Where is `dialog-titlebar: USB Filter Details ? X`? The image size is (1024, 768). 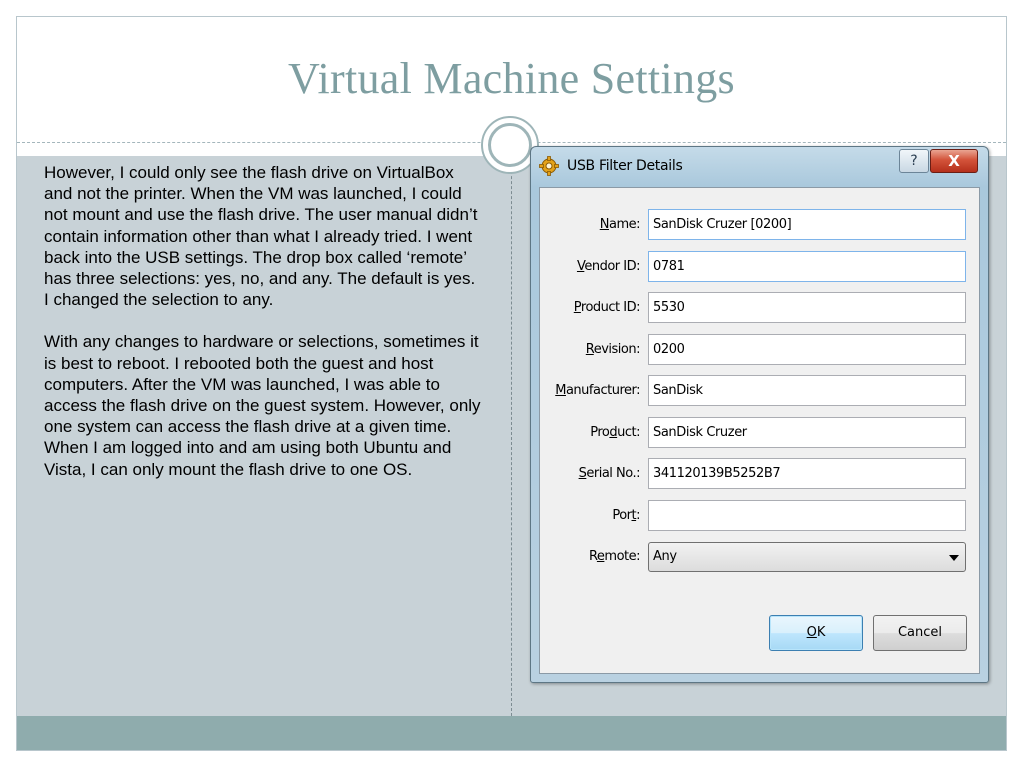 dialog-titlebar: USB Filter Details ? X is located at coordinates (759, 167).